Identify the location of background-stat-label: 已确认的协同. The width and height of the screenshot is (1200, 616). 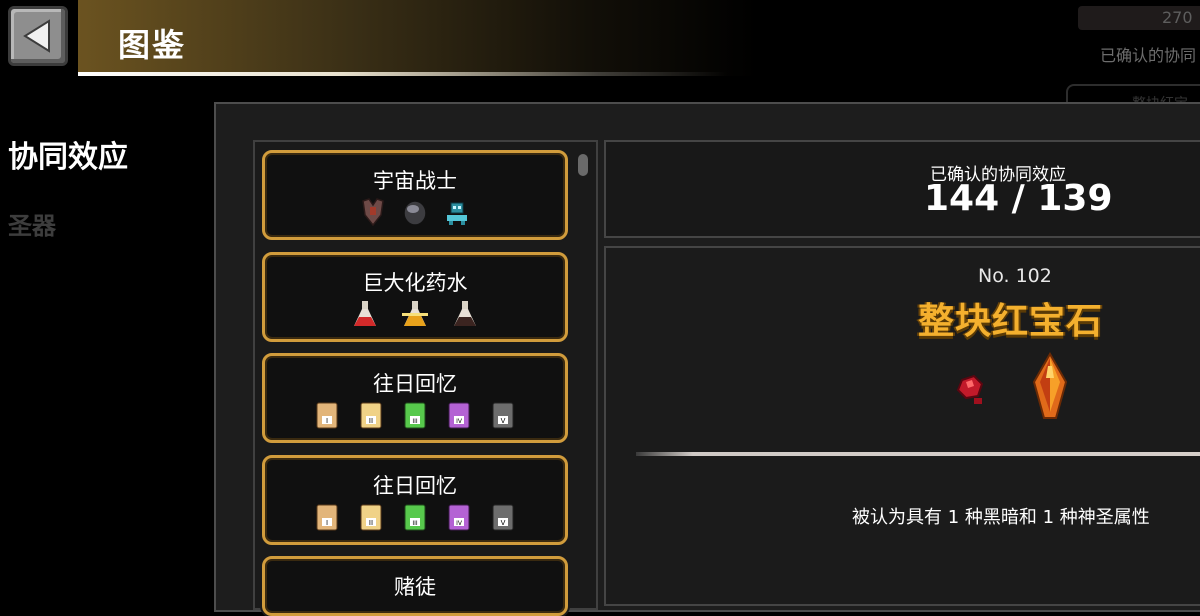
(1148, 55).